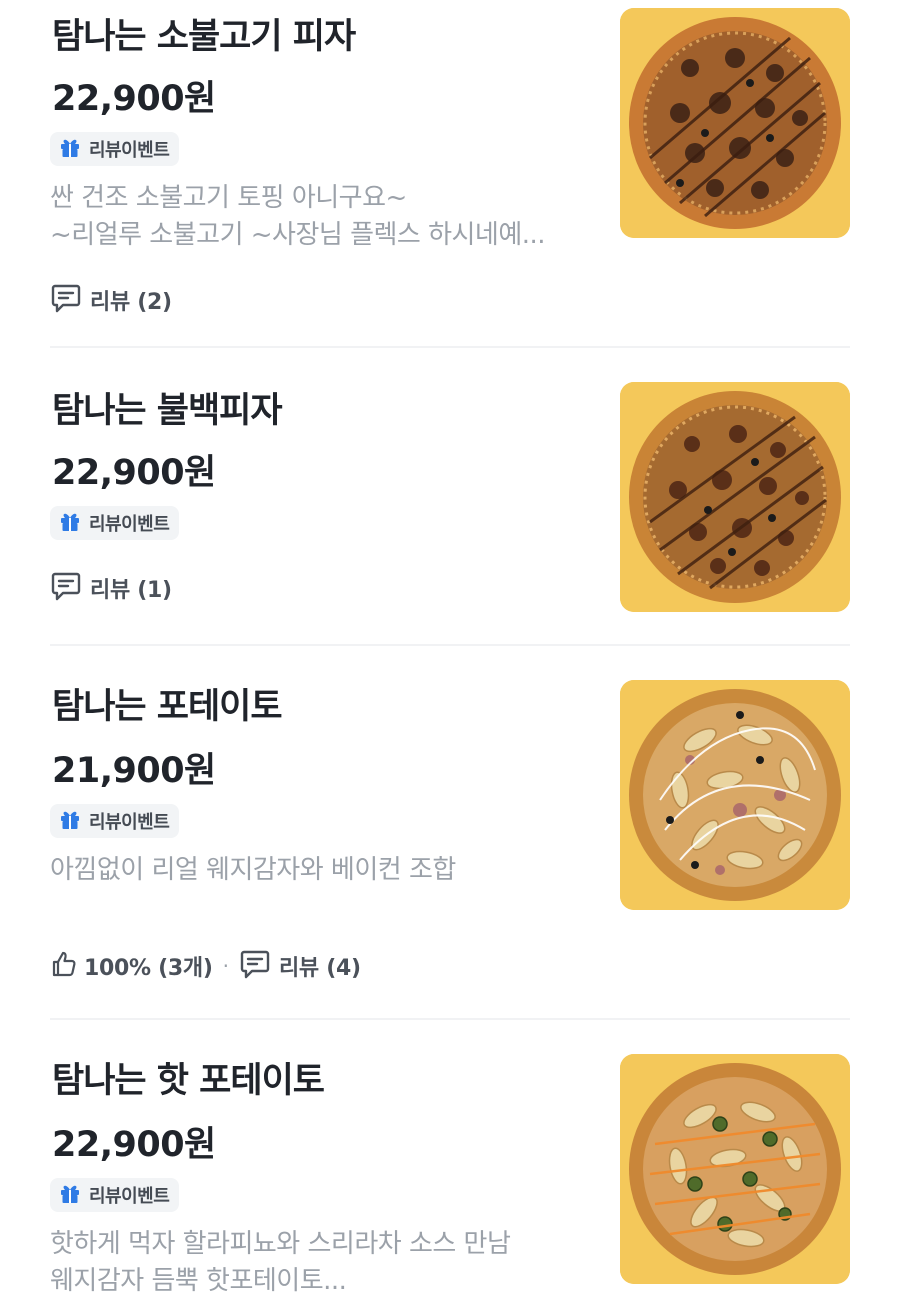  Describe the element at coordinates (148, 968) in the screenshot. I see `like-rate: 100% (3개)` at that location.